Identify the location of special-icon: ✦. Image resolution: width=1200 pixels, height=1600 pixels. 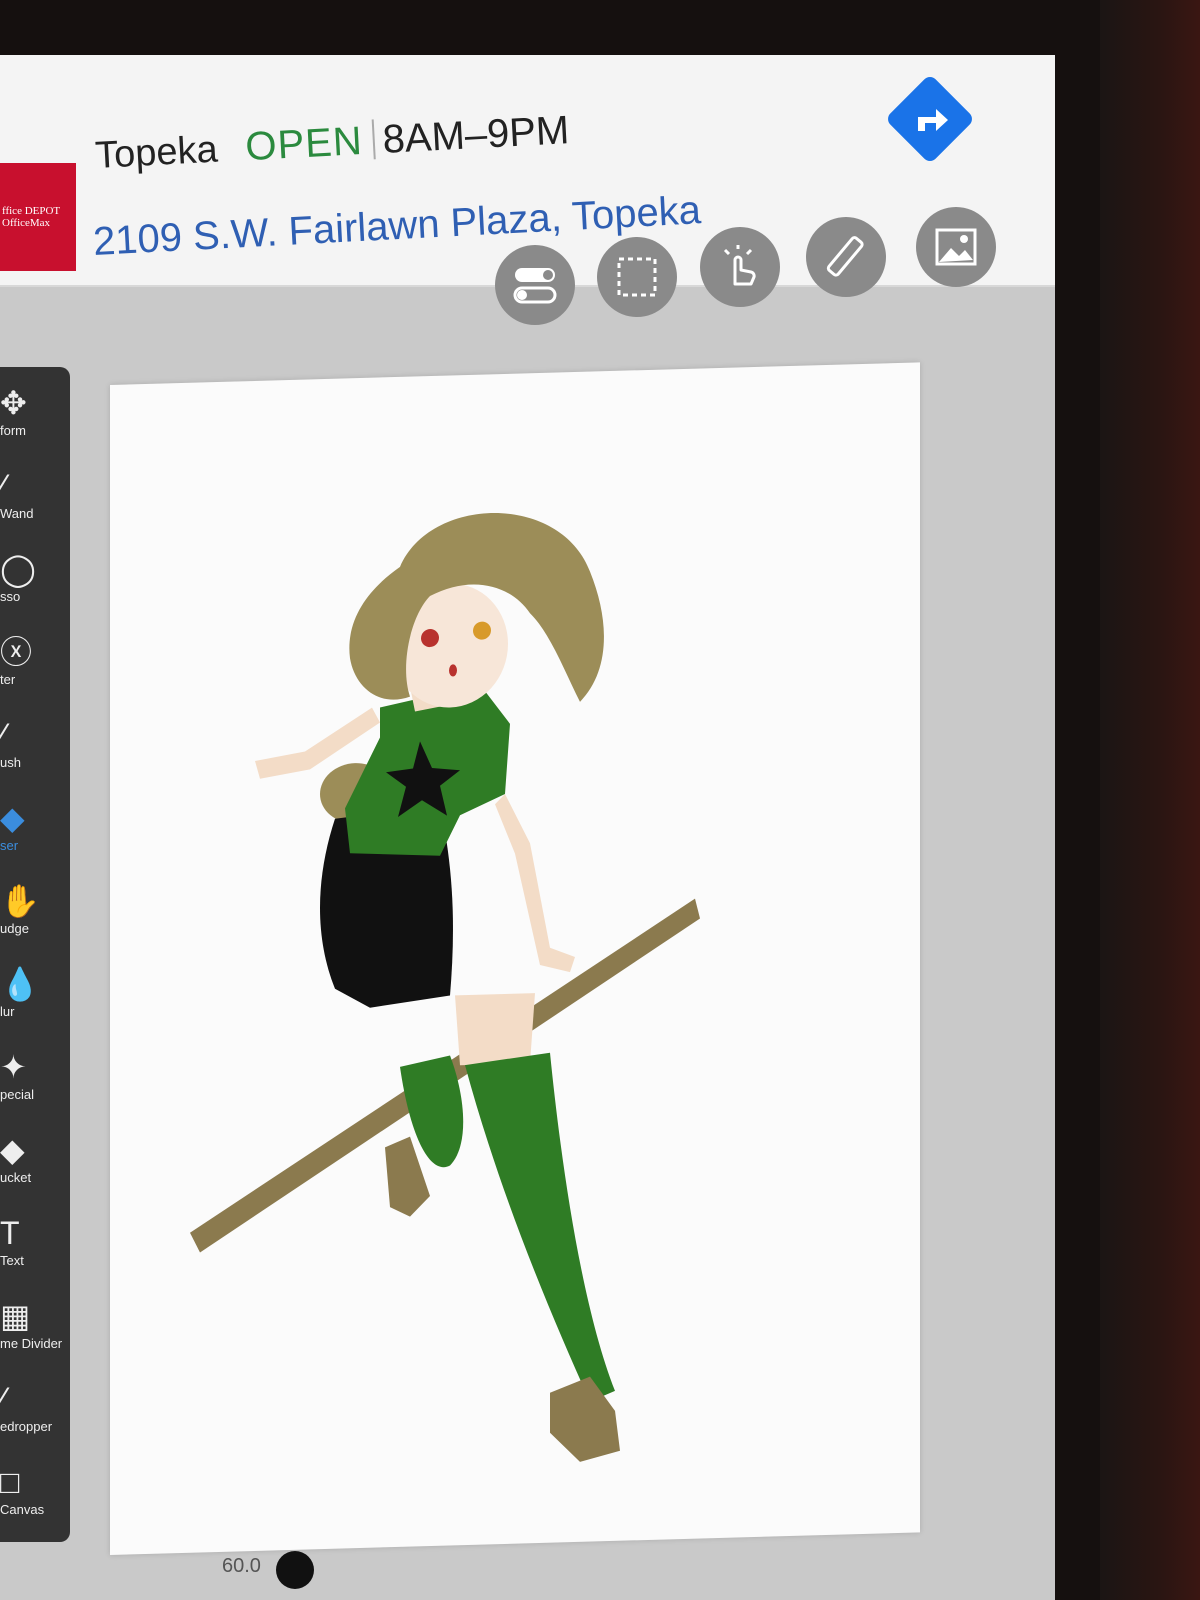
(13, 1067).